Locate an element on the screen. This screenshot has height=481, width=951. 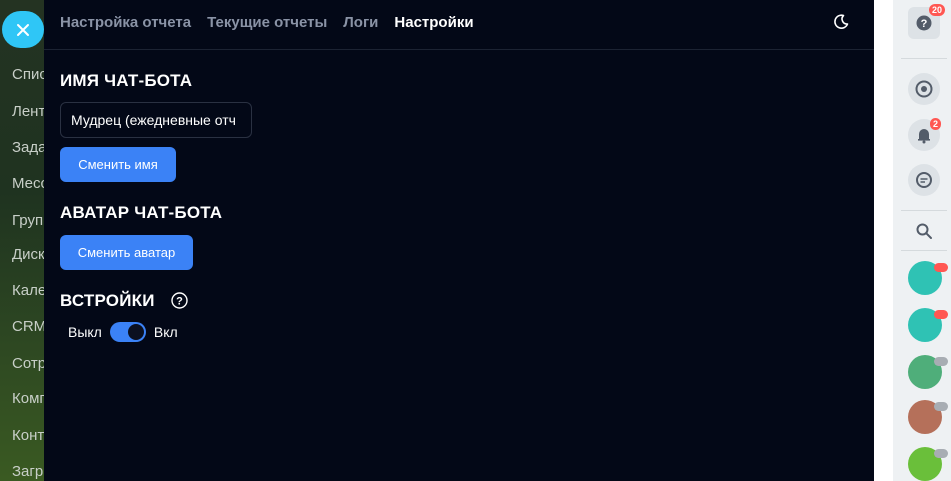
tab-logs: Логи is located at coordinates (360, 22).